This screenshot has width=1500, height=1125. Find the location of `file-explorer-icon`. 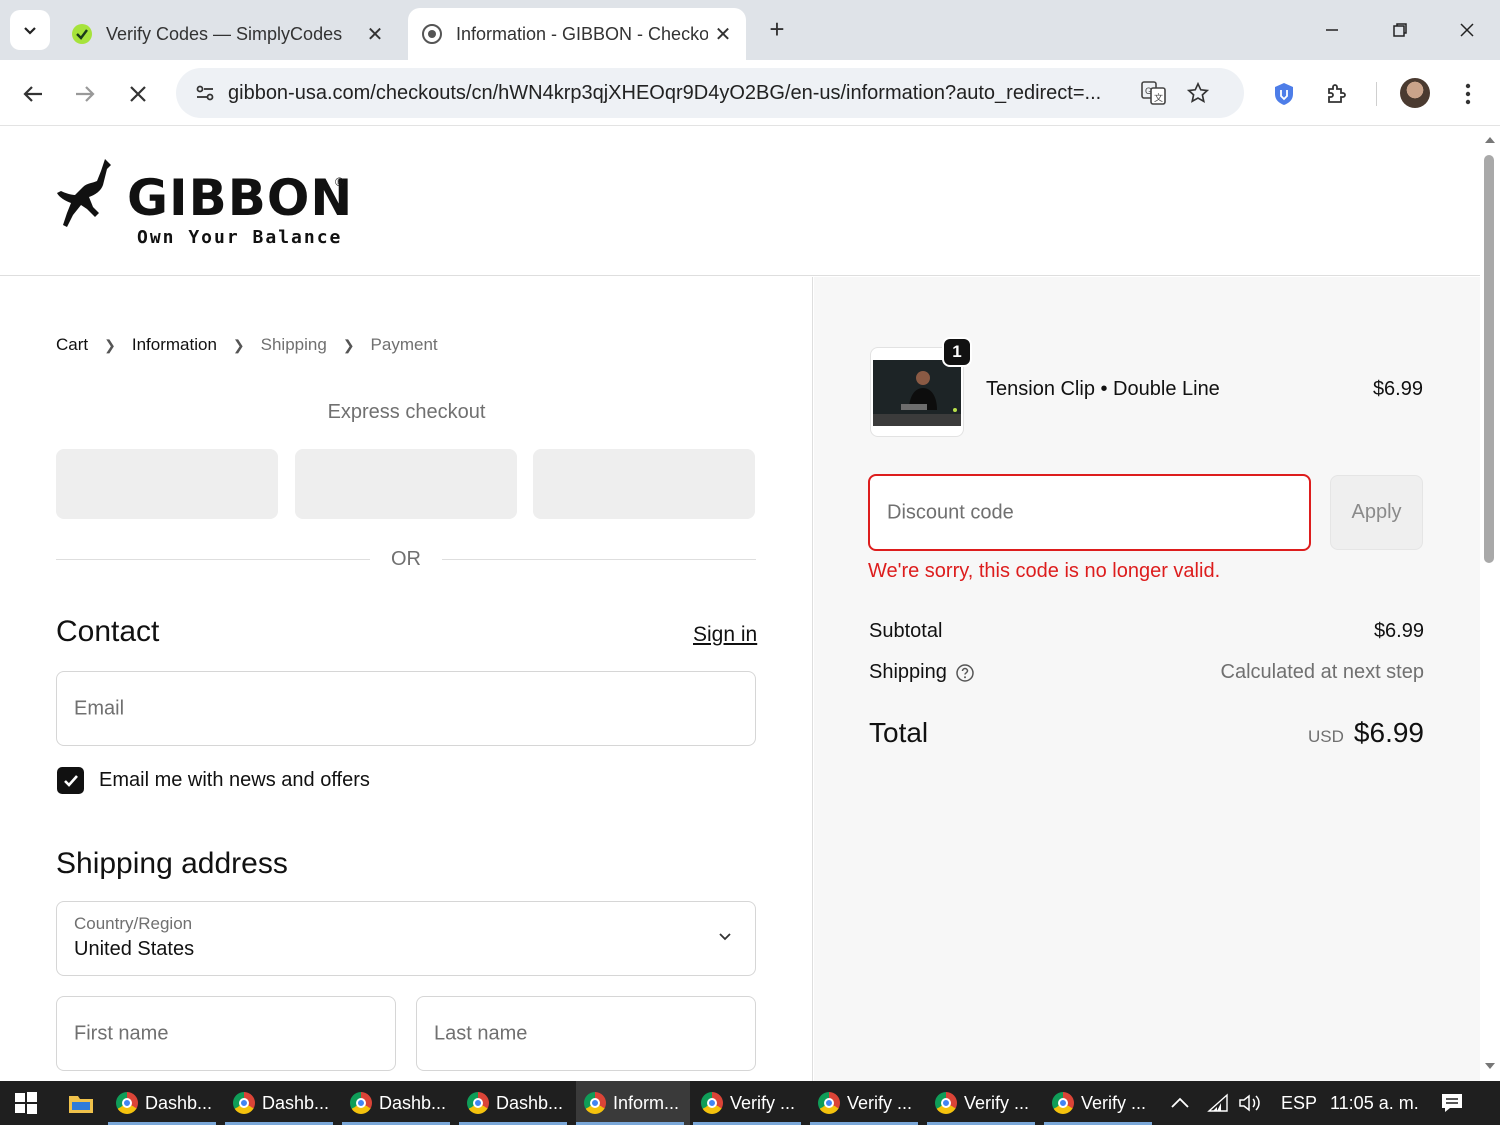

file-explorer-icon is located at coordinates (81, 1103).